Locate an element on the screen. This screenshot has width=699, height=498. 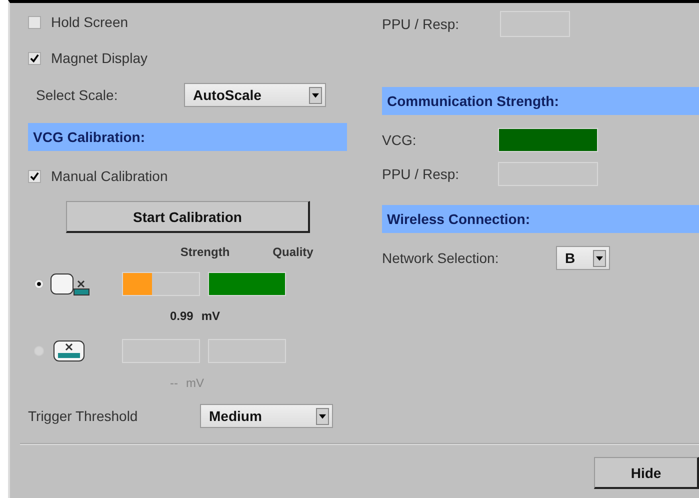
reading-value: -- is located at coordinates (174, 383).